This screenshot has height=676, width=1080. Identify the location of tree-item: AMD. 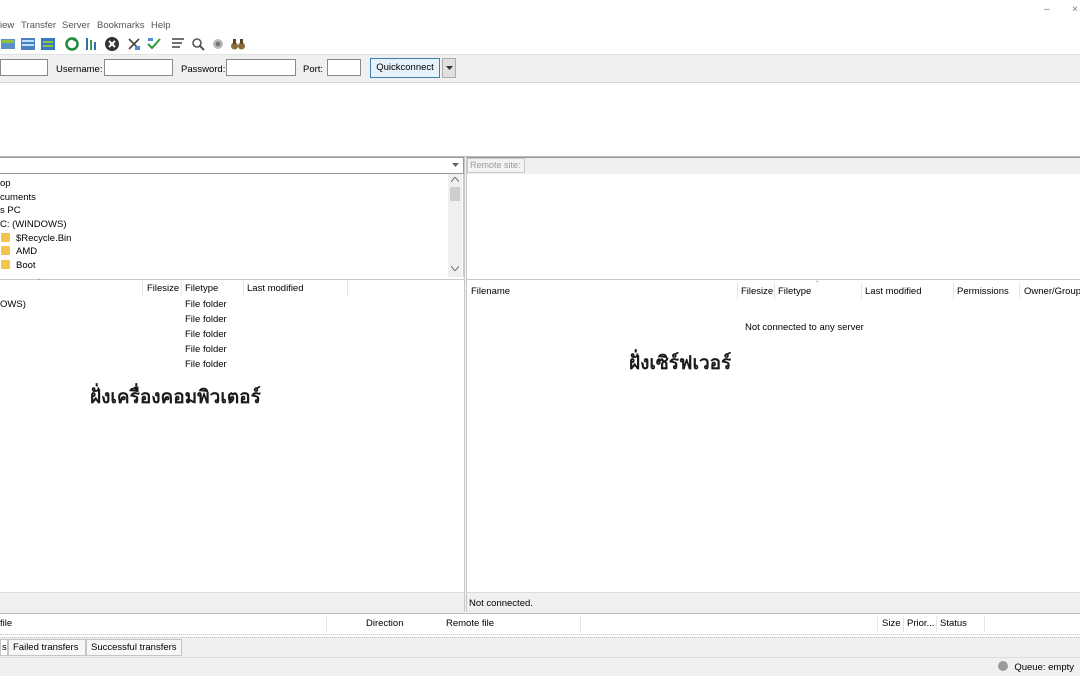
(19, 251).